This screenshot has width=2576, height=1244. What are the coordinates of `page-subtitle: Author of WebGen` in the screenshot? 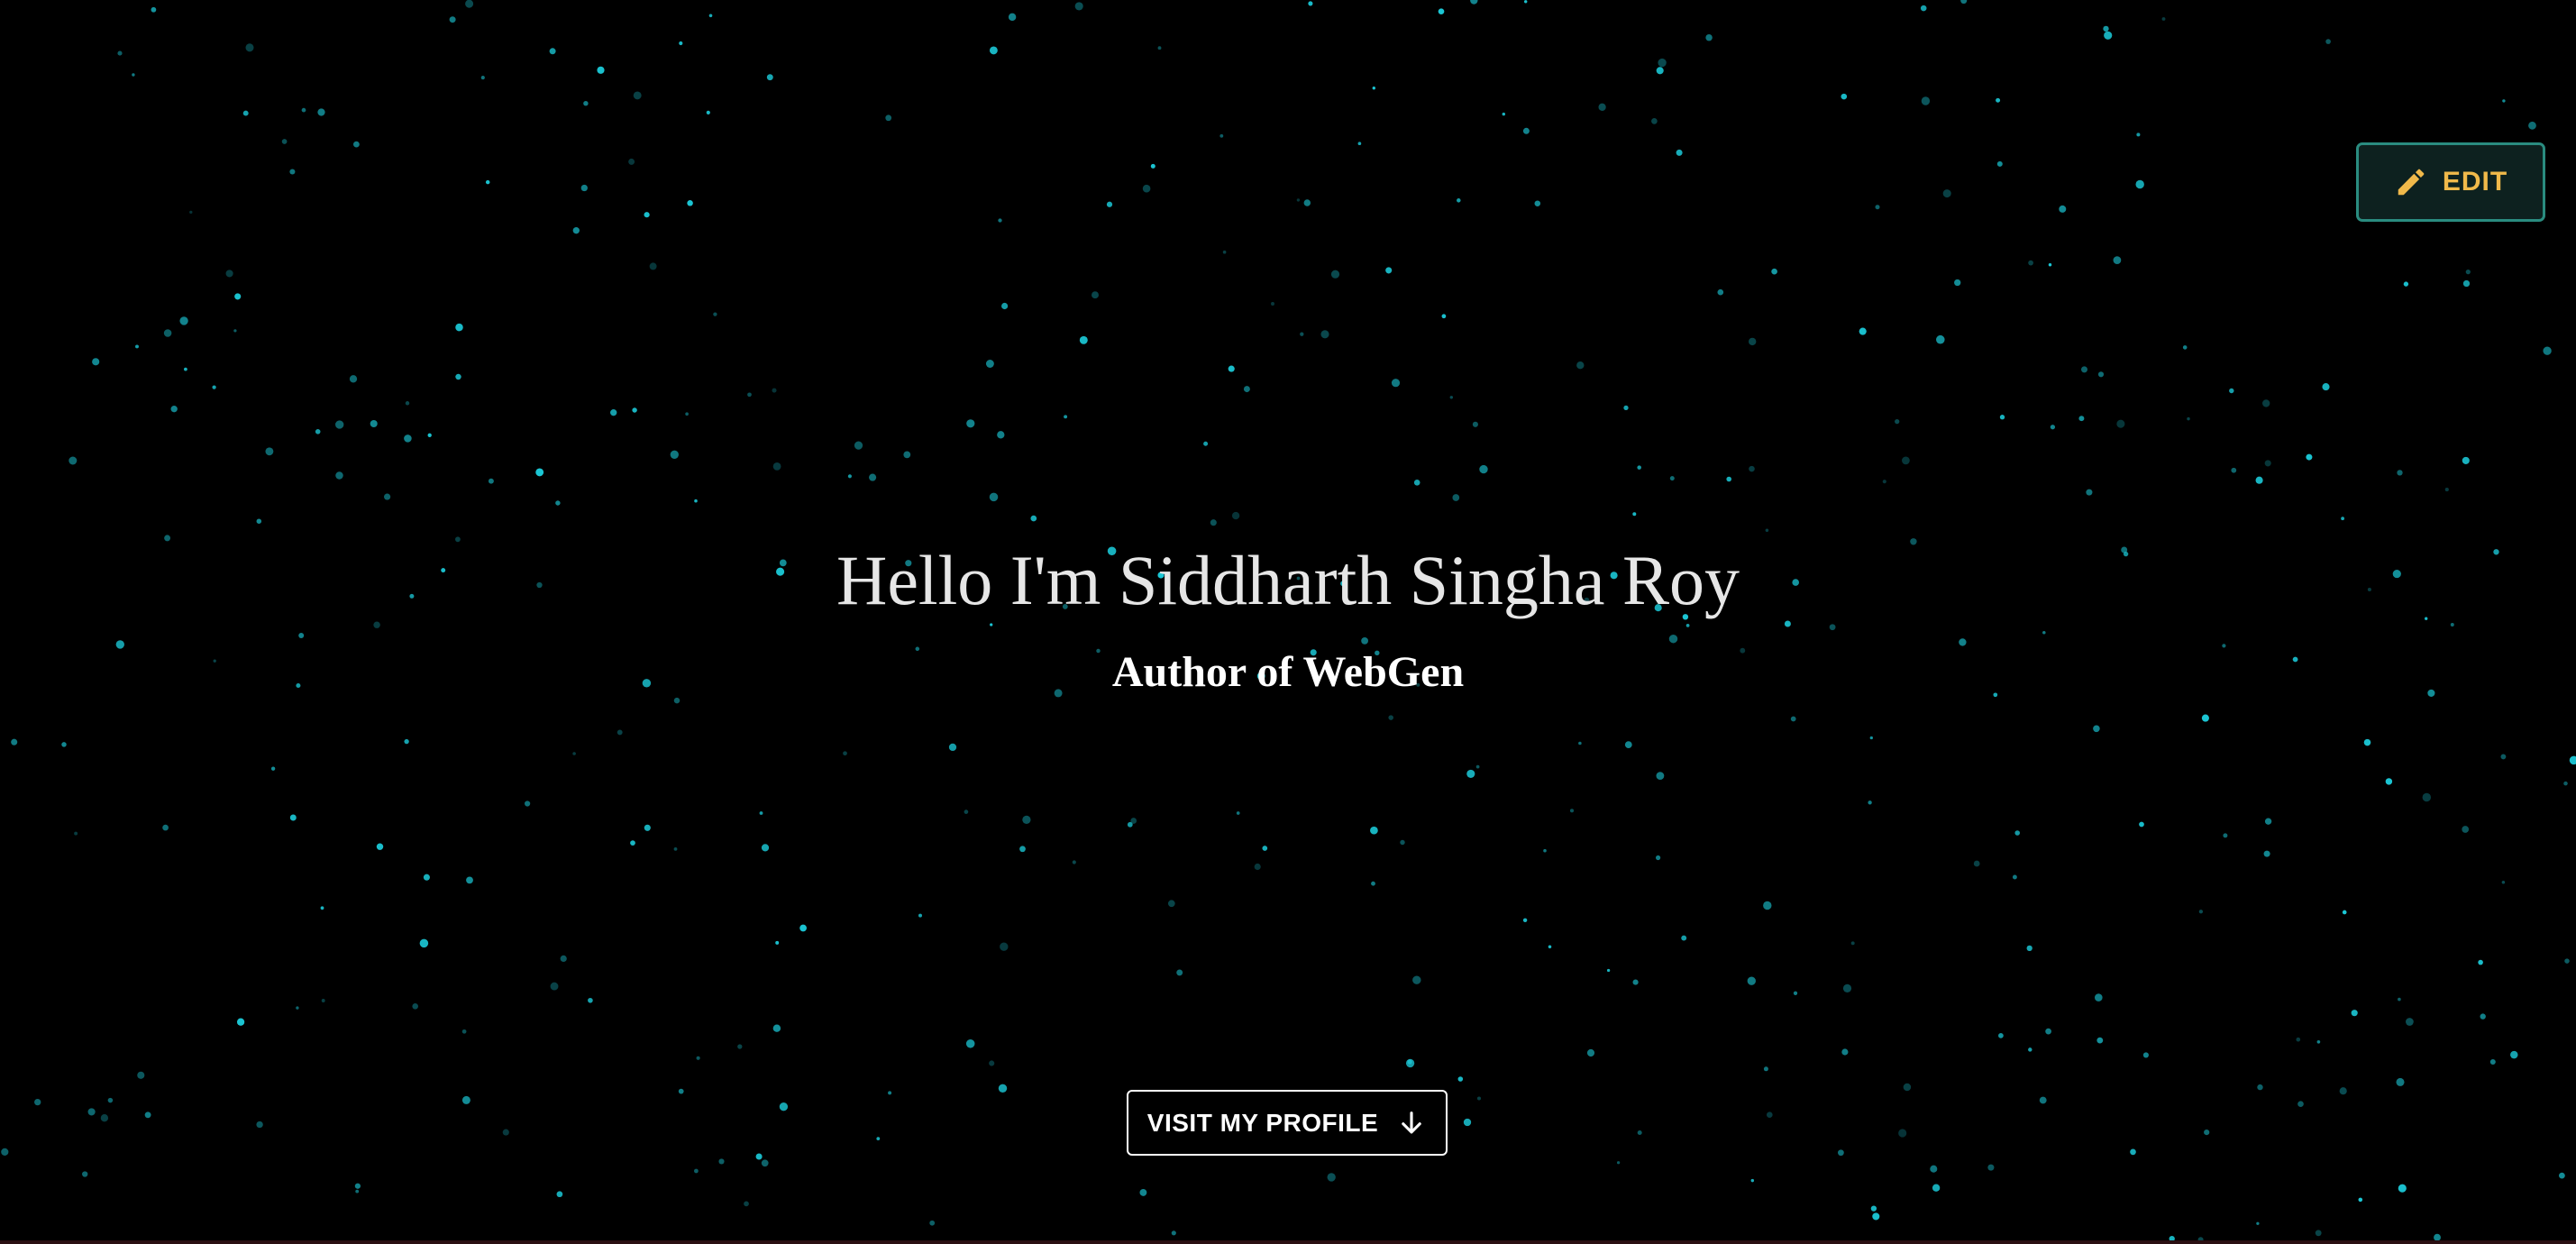 It's located at (1288, 672).